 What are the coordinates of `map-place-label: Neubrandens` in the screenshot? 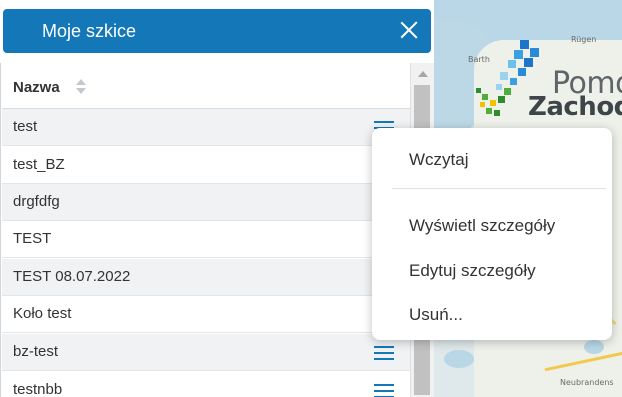 It's located at (587, 382).